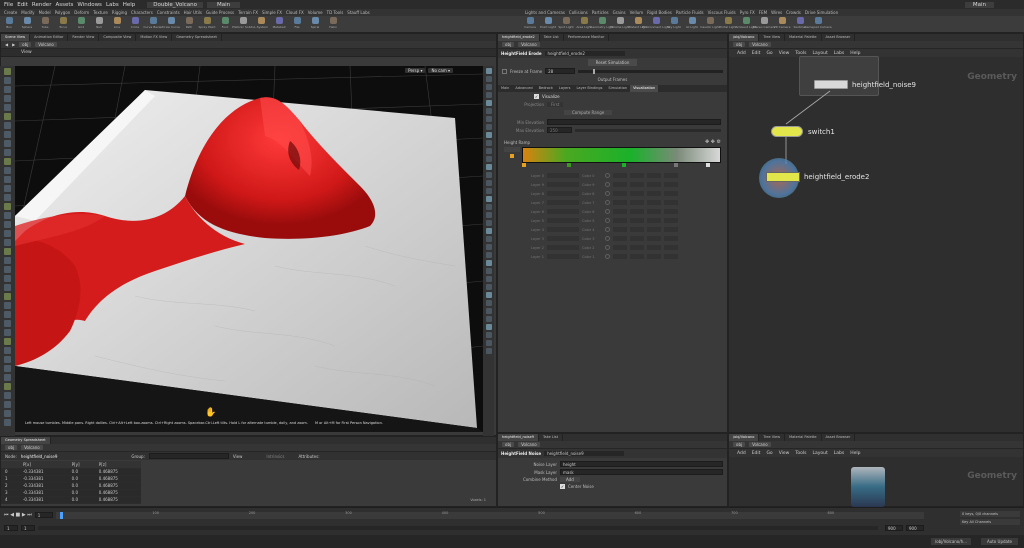 This screenshot has width=1024, height=548. What do you see at coordinates (8, 5) in the screenshot?
I see `menu-file: File` at bounding box center [8, 5].